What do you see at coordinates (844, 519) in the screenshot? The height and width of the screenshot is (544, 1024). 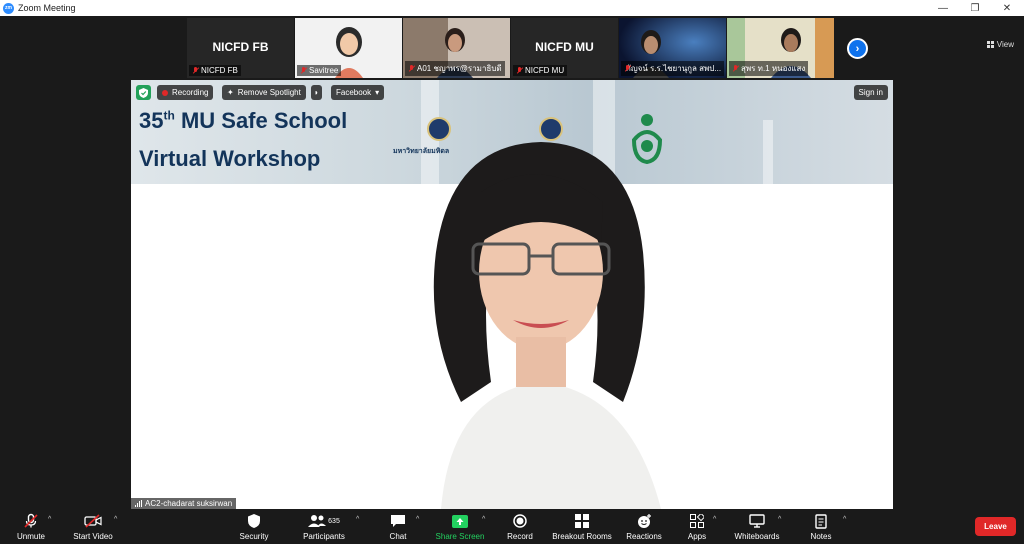 I see `notes-options-caret: ^` at bounding box center [844, 519].